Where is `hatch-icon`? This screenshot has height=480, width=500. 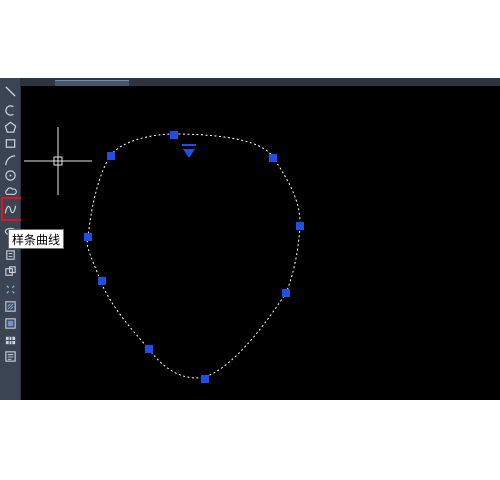
hatch-icon is located at coordinates (10, 306).